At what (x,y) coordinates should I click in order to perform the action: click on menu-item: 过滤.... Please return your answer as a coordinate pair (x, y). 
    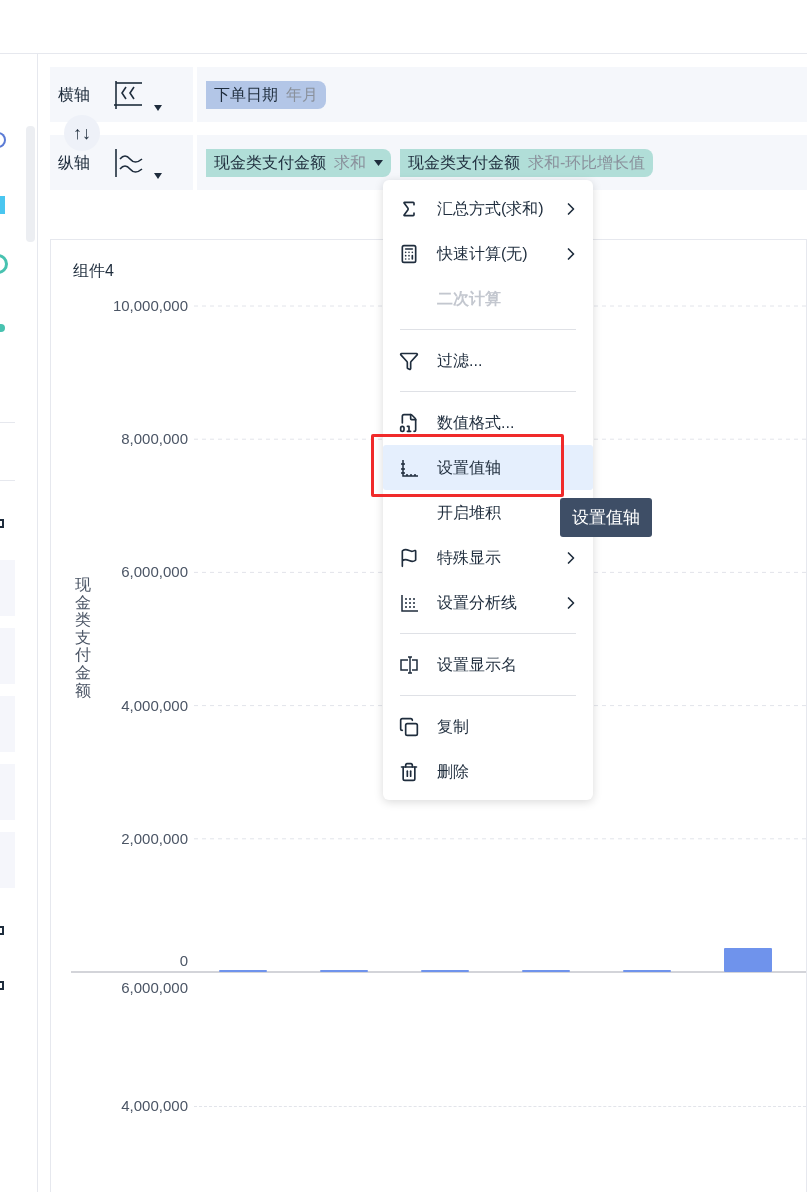
    Looking at the image, I should click on (488, 360).